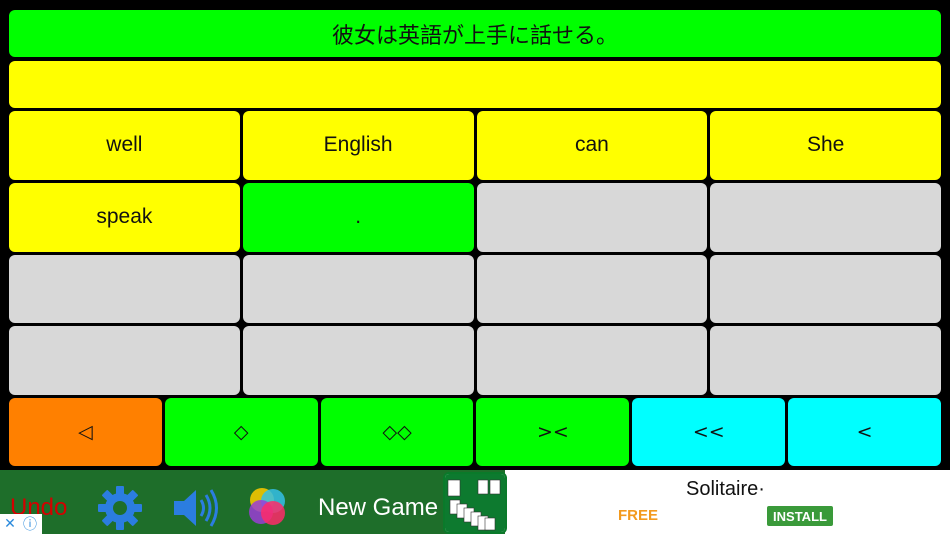 This screenshot has width=950, height=534. I want to click on hint-button: ◇, so click(241, 432).